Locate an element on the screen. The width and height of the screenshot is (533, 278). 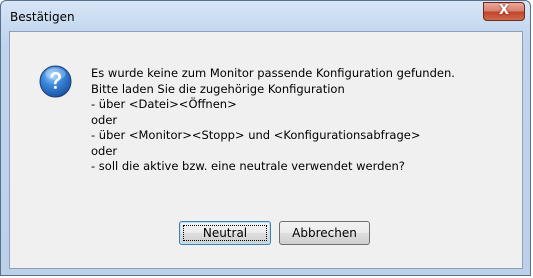
cancel-button-label: Abbrechen is located at coordinates (324, 233).